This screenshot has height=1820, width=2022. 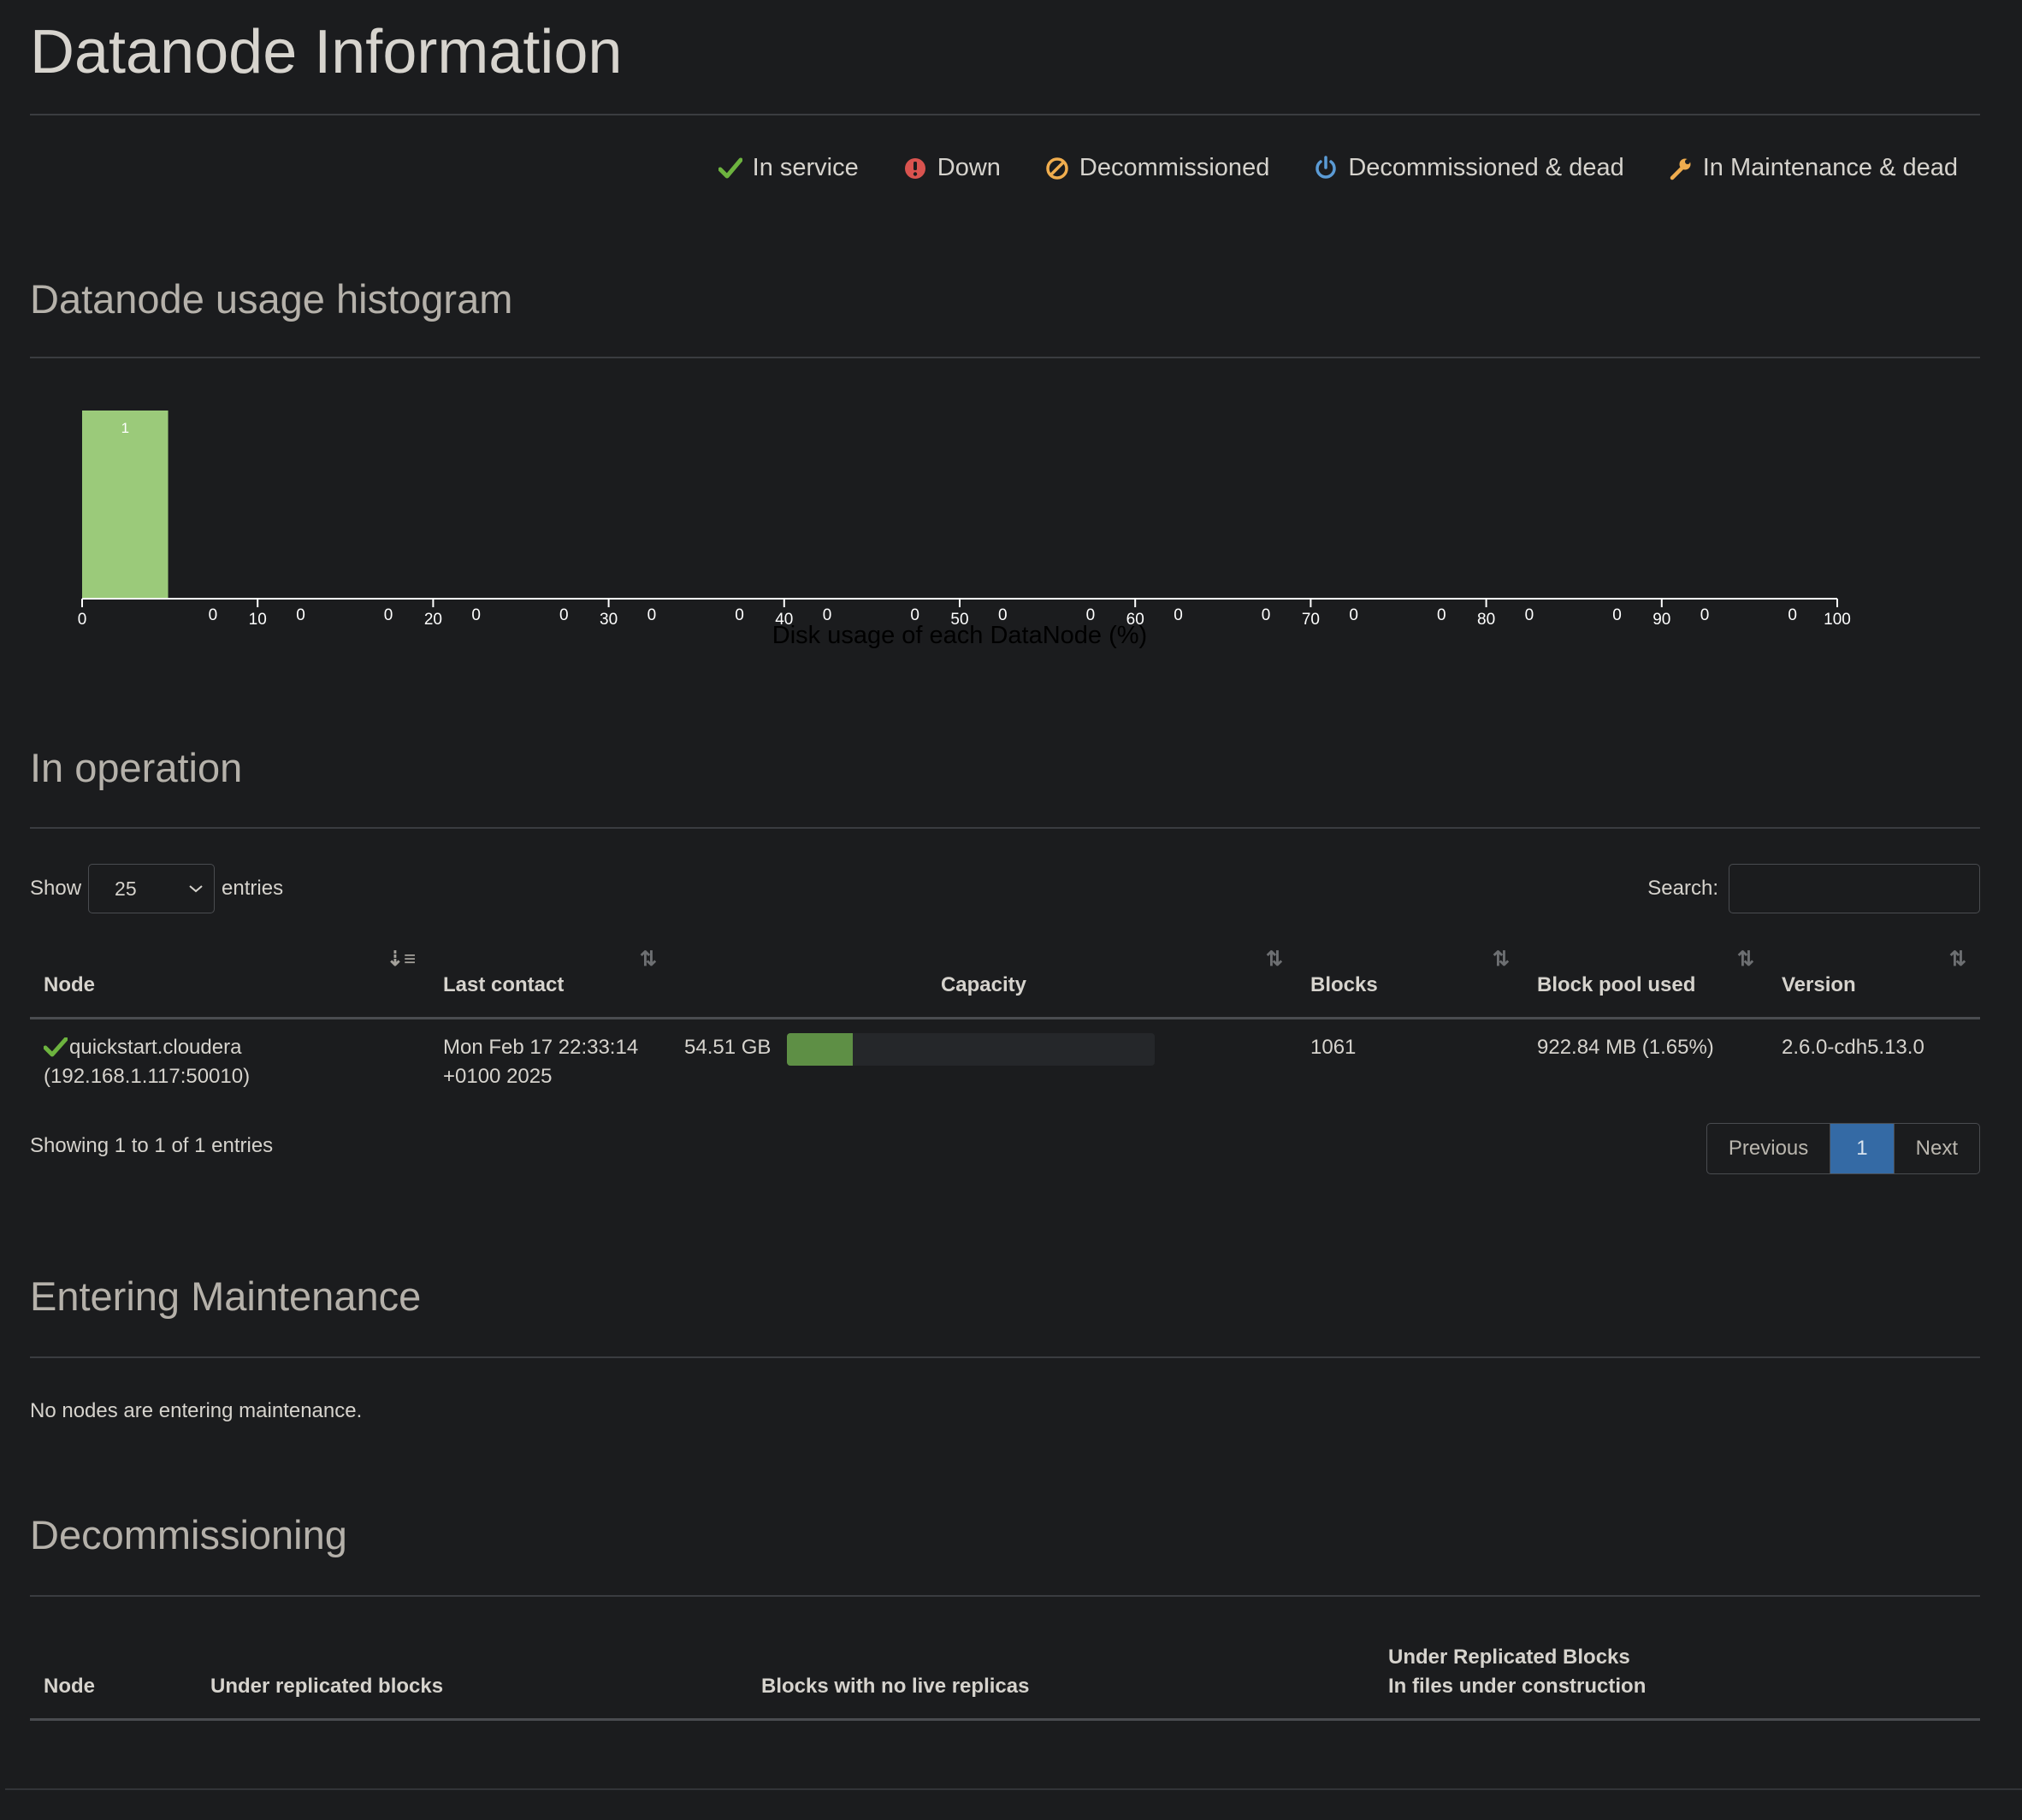 What do you see at coordinates (126, 888) in the screenshot?
I see `page-size-value: 25` at bounding box center [126, 888].